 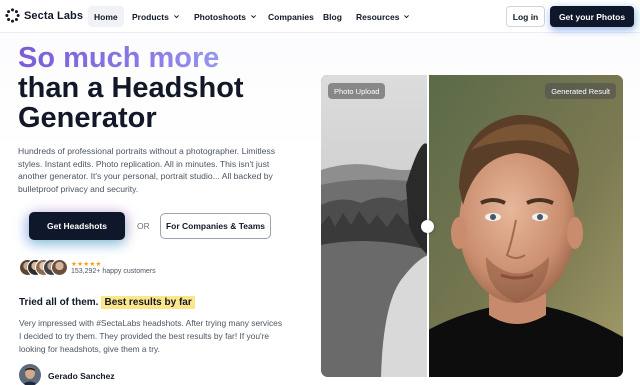 What do you see at coordinates (150, 16) in the screenshot?
I see `nav-item-label: Products` at bounding box center [150, 16].